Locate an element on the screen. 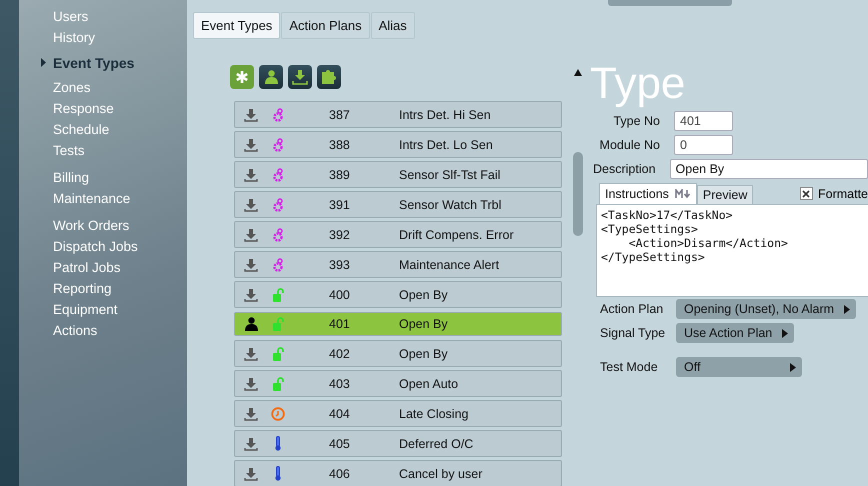 This screenshot has width=868, height=486. type-name: Late Closing is located at coordinates (433, 413).